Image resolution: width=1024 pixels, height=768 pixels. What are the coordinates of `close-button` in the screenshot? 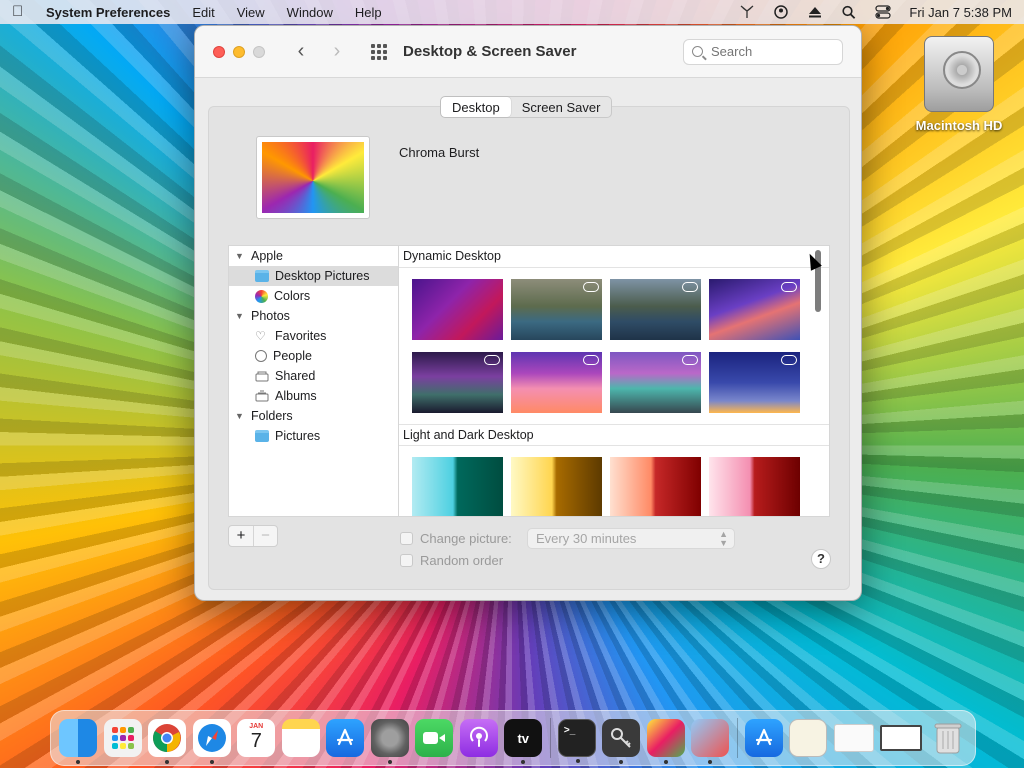 It's located at (219, 51).